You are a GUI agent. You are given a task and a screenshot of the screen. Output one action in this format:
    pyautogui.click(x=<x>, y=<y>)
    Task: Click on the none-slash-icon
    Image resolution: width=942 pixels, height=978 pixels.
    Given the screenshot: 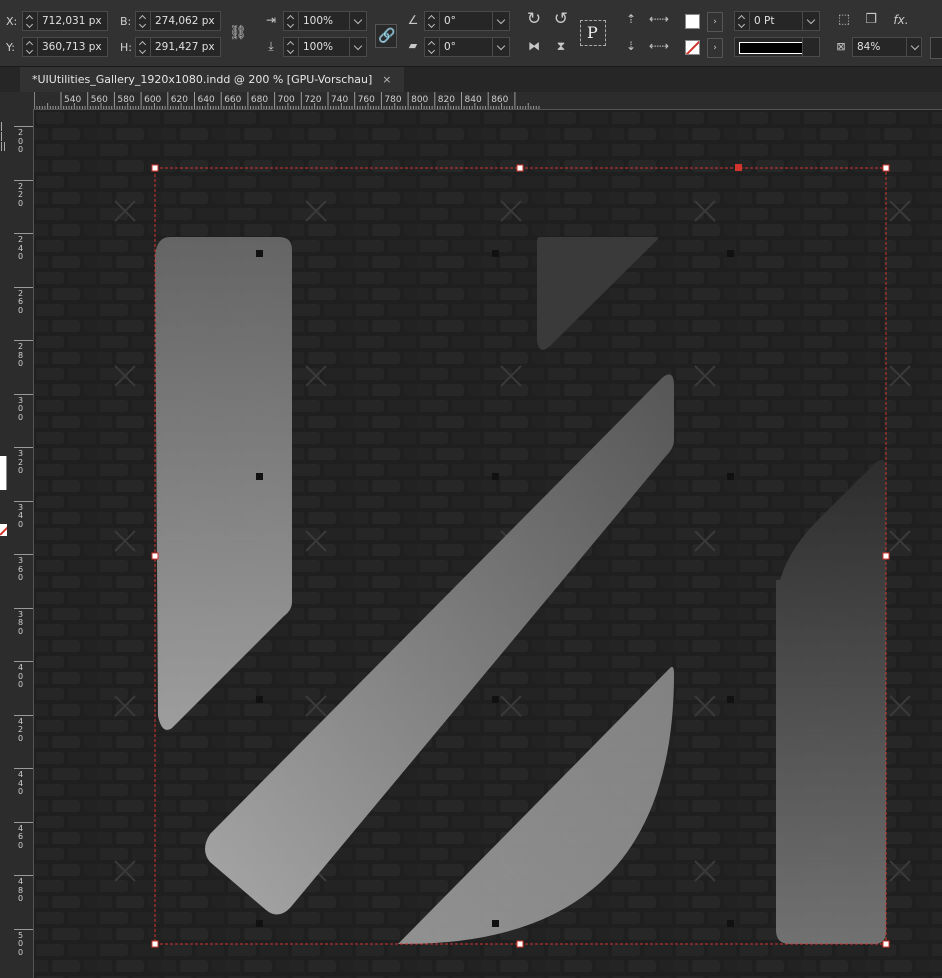 What is the action you would take?
    pyautogui.click(x=692, y=47)
    